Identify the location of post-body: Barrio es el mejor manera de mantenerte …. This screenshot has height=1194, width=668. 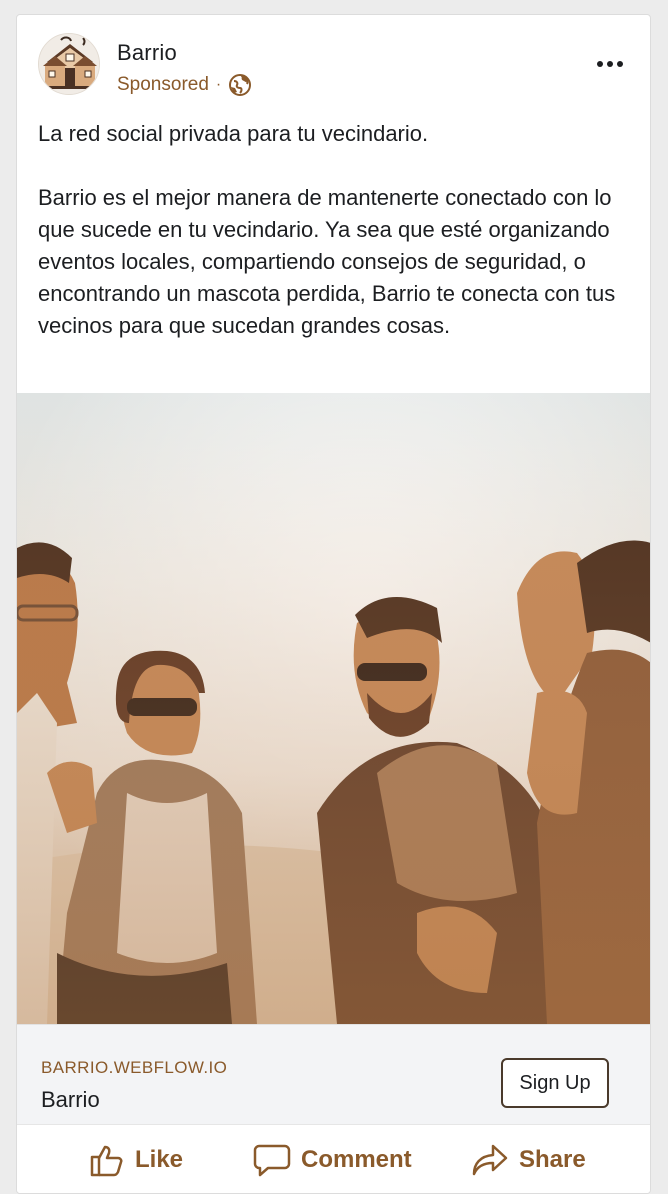
(327, 261).